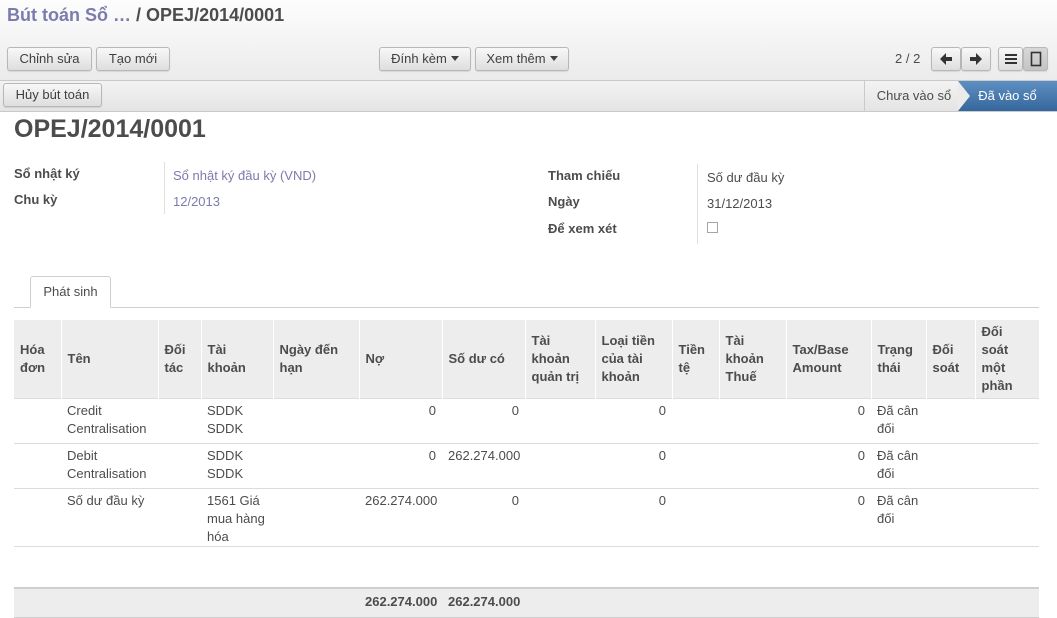  What do you see at coordinates (484, 359) in the screenshot?
I see `column-header: Số dư có` at bounding box center [484, 359].